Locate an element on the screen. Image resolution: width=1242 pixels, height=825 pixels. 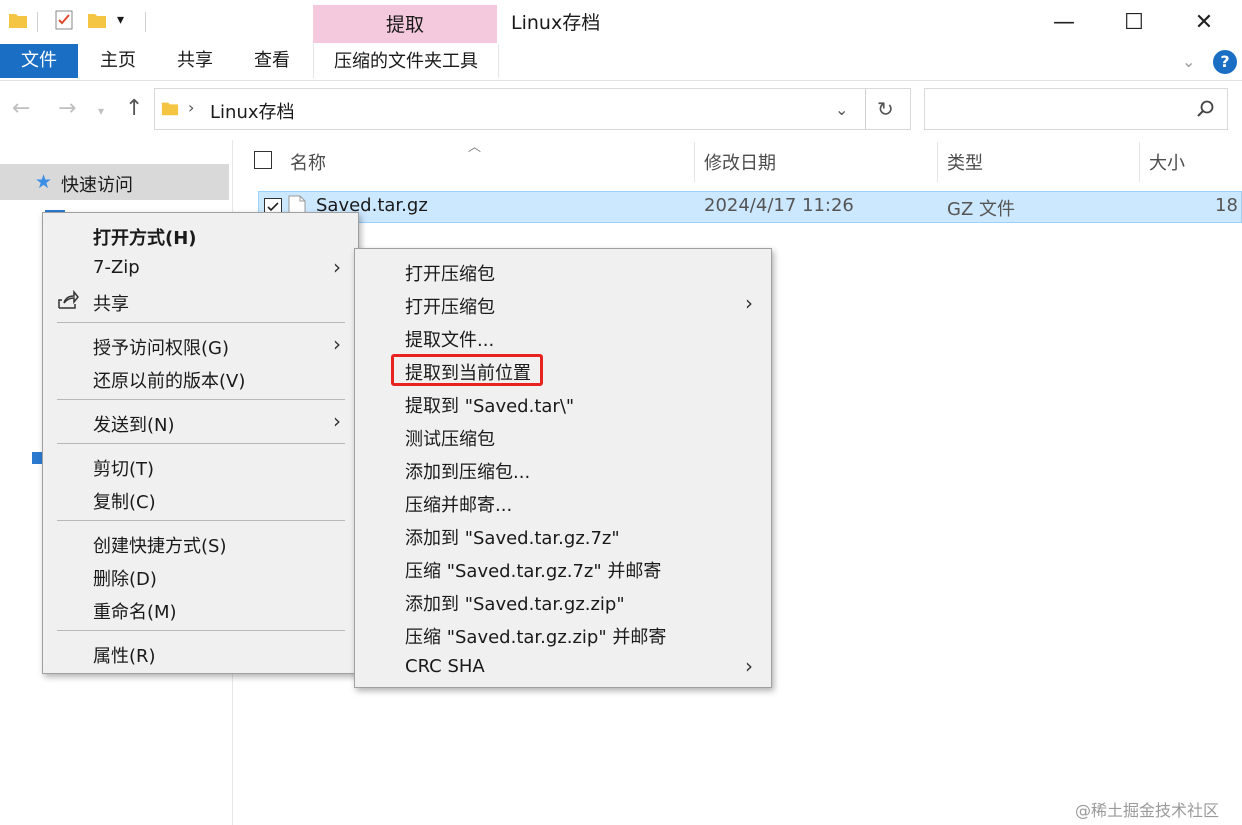
menu-item-copy: 复制(C) is located at coordinates (124, 501).